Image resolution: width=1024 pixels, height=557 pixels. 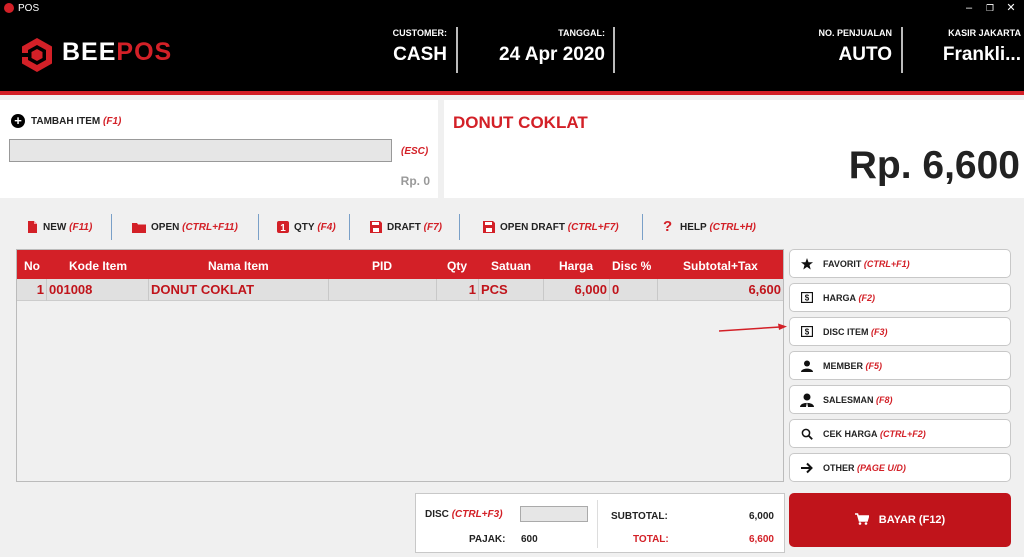 I want to click on subtotal-value: 6,000, so click(x=761, y=516).